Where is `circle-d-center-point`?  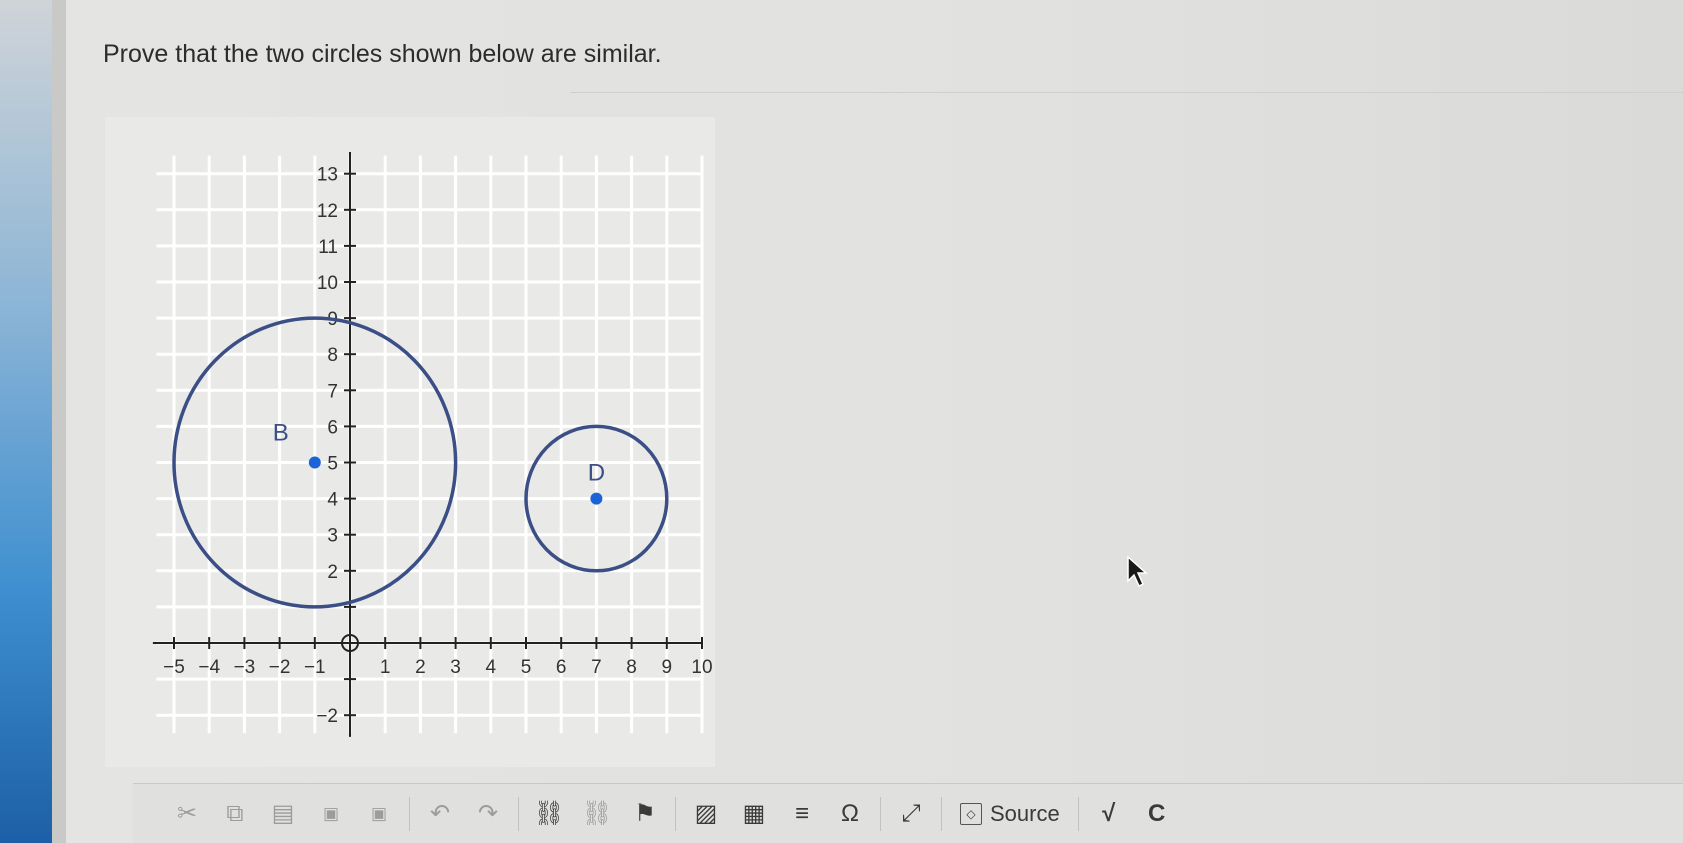 circle-d-center-point is located at coordinates (596, 498).